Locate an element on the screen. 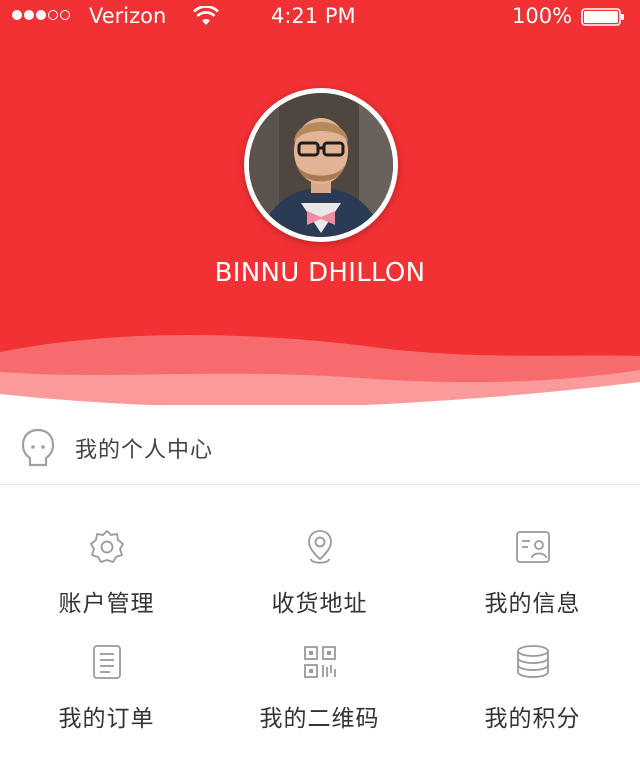  header-wave-decoration is located at coordinates (320, 370).